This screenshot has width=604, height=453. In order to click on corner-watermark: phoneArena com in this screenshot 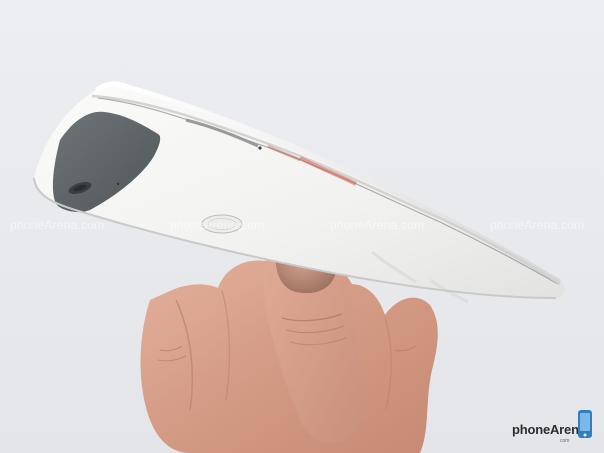, I will do `click(556, 428)`.